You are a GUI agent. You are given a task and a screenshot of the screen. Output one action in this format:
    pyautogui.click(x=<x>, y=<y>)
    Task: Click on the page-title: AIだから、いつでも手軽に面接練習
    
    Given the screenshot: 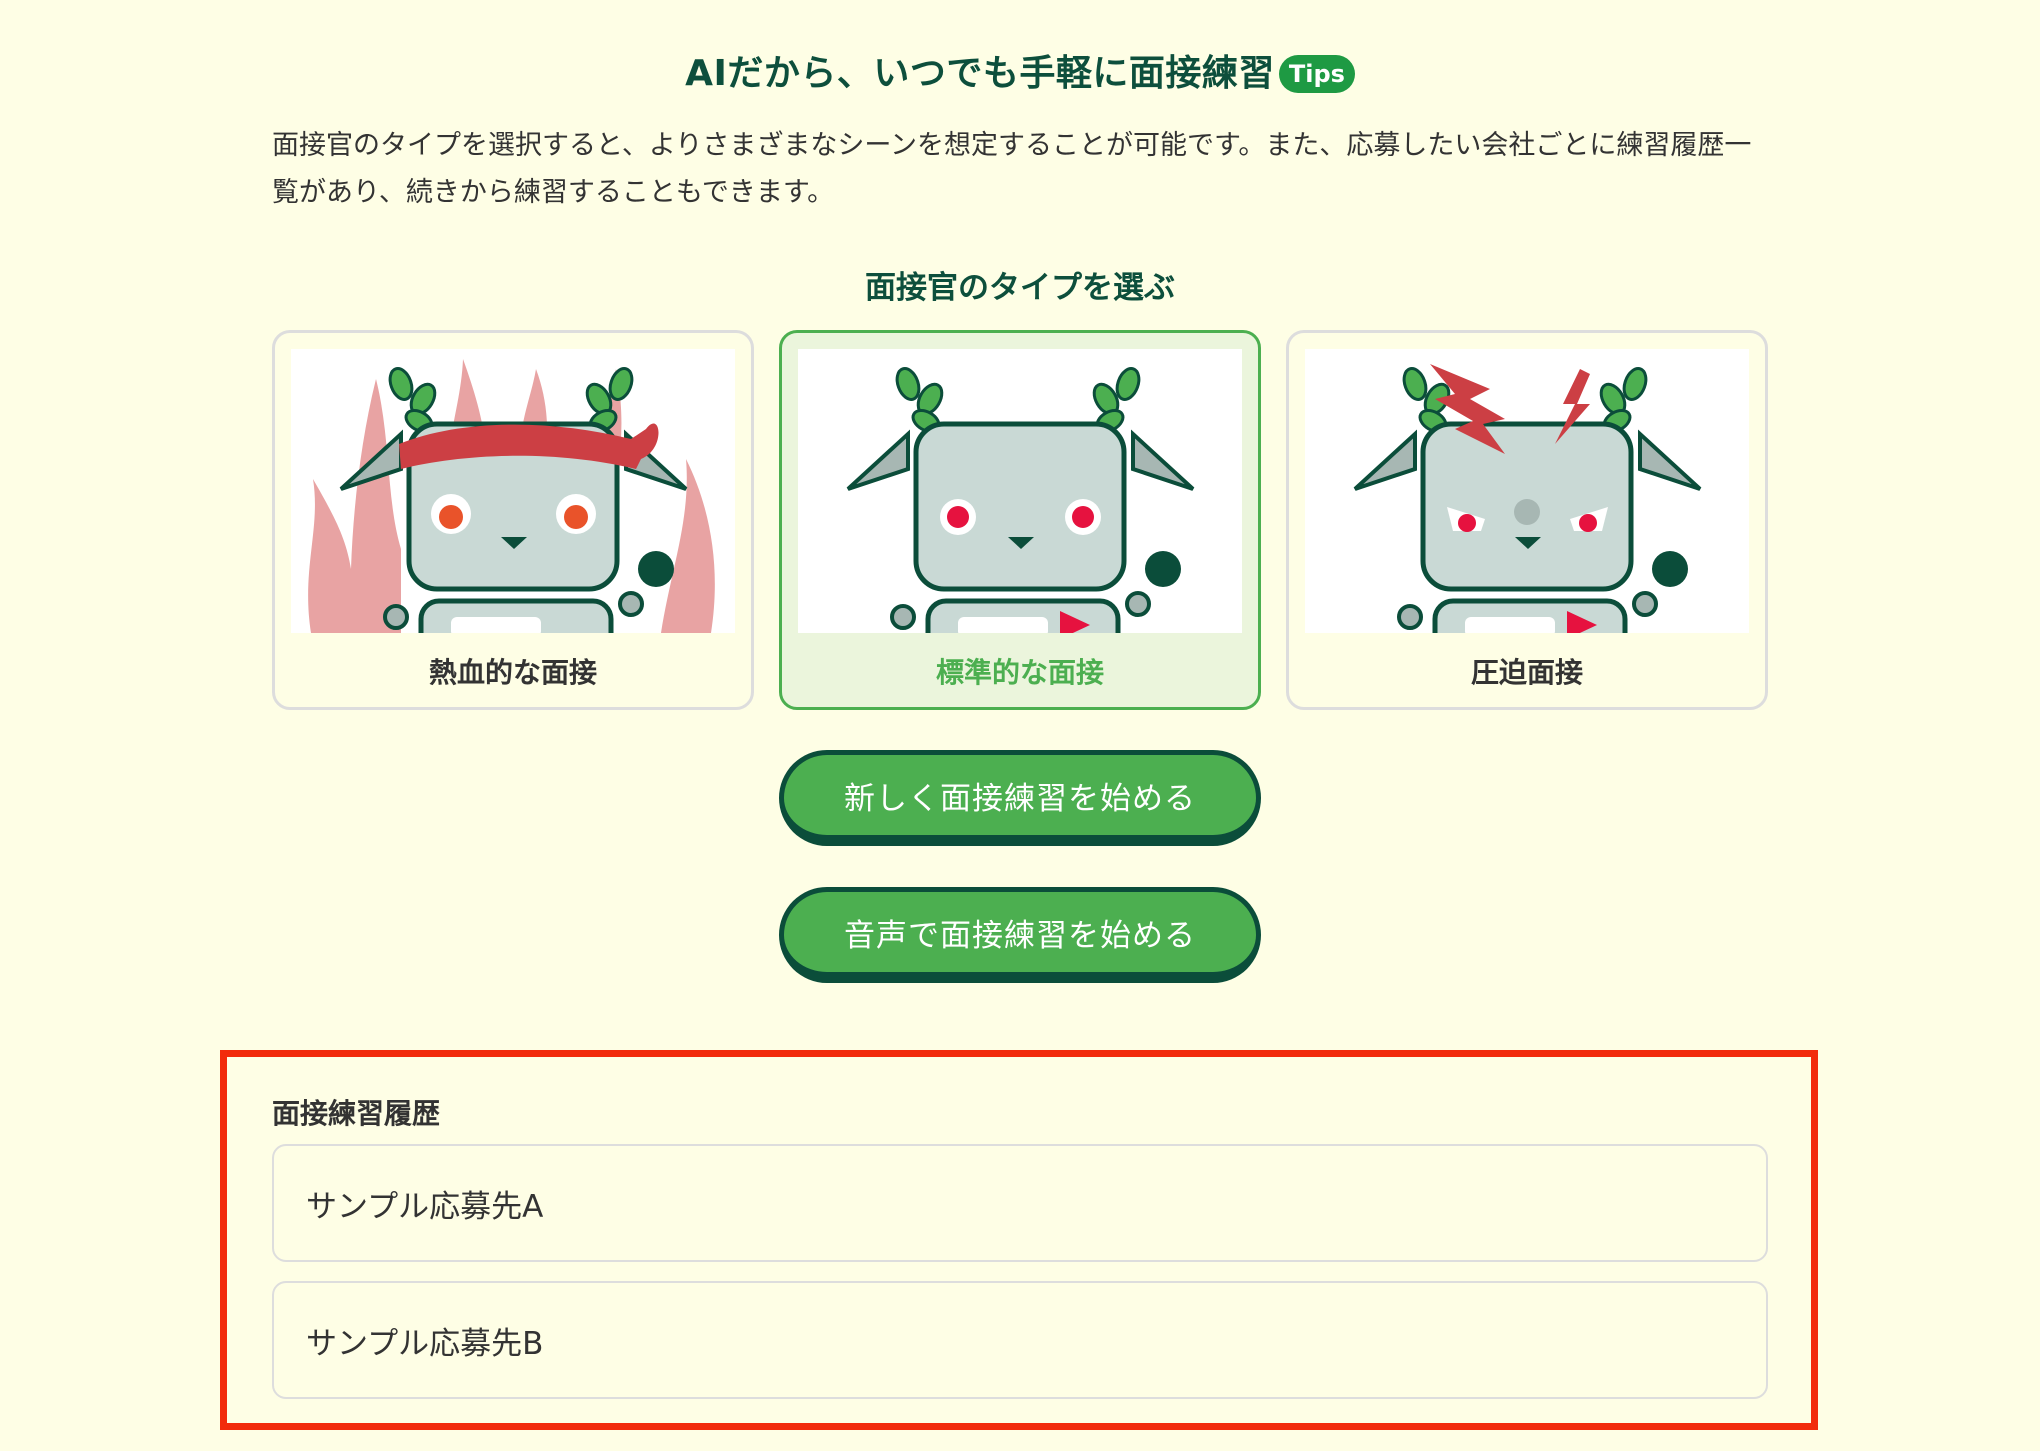 What is the action you would take?
    pyautogui.click(x=980, y=73)
    